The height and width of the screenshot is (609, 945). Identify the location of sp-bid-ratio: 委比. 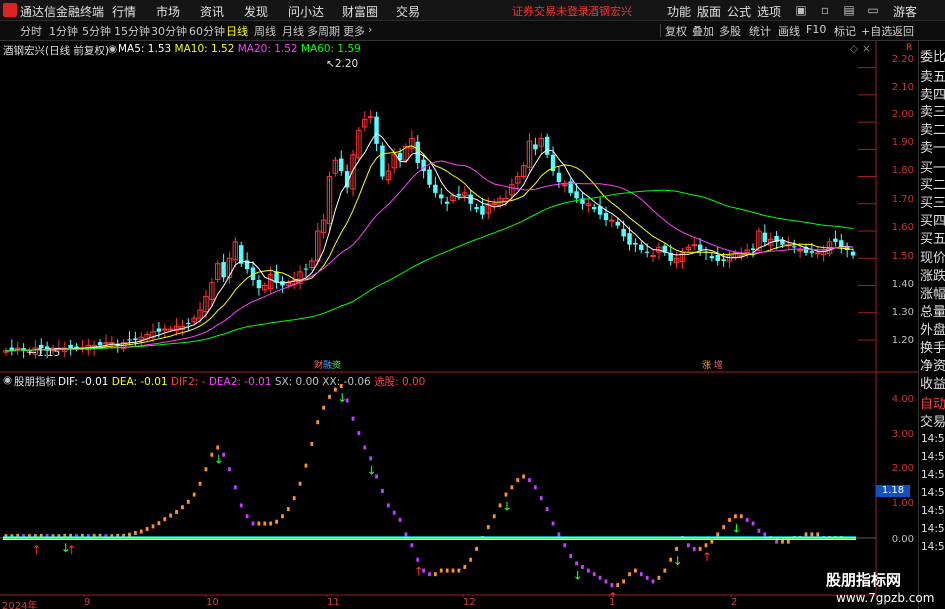
(932, 57).